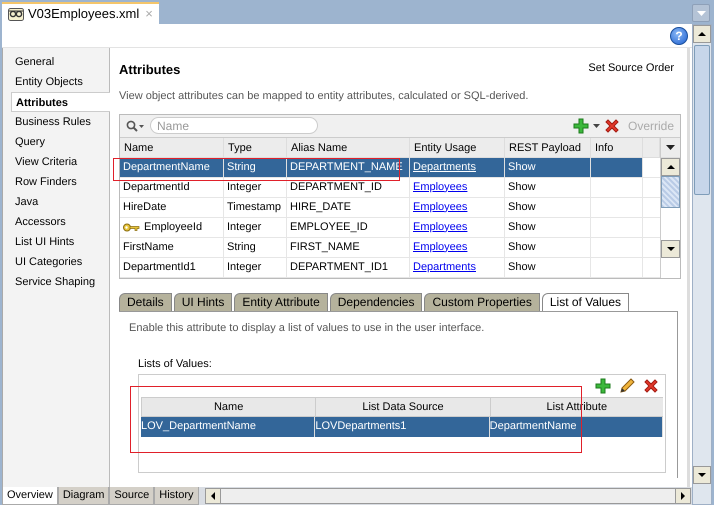 Image resolution: width=714 pixels, height=505 pixels. What do you see at coordinates (56, 202) in the screenshot?
I see `sidebar-item: Java` at bounding box center [56, 202].